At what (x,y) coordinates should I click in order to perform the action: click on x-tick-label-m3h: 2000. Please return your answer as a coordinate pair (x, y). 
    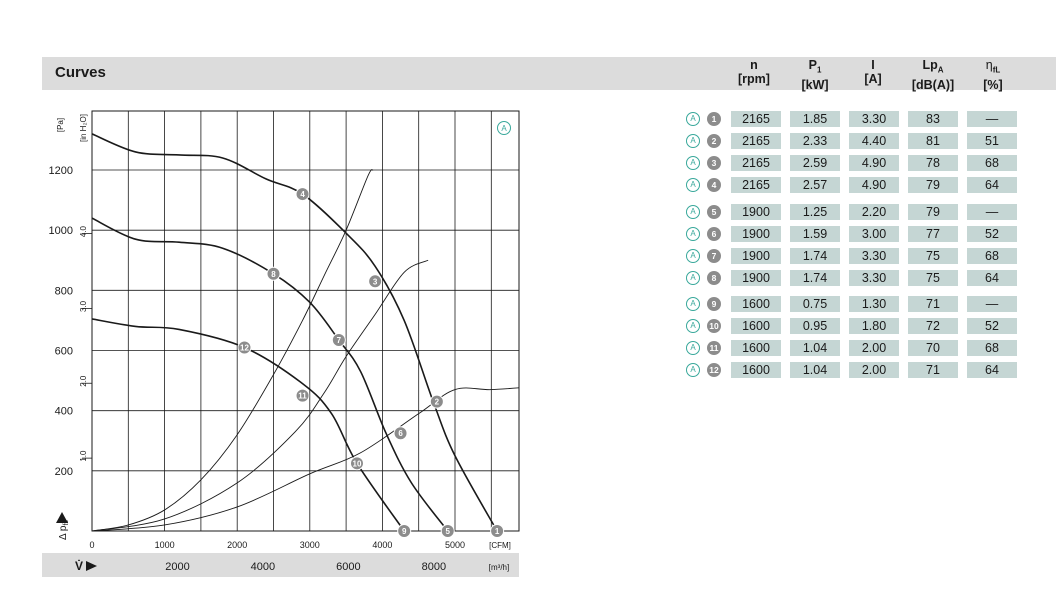
    Looking at the image, I should click on (177, 567).